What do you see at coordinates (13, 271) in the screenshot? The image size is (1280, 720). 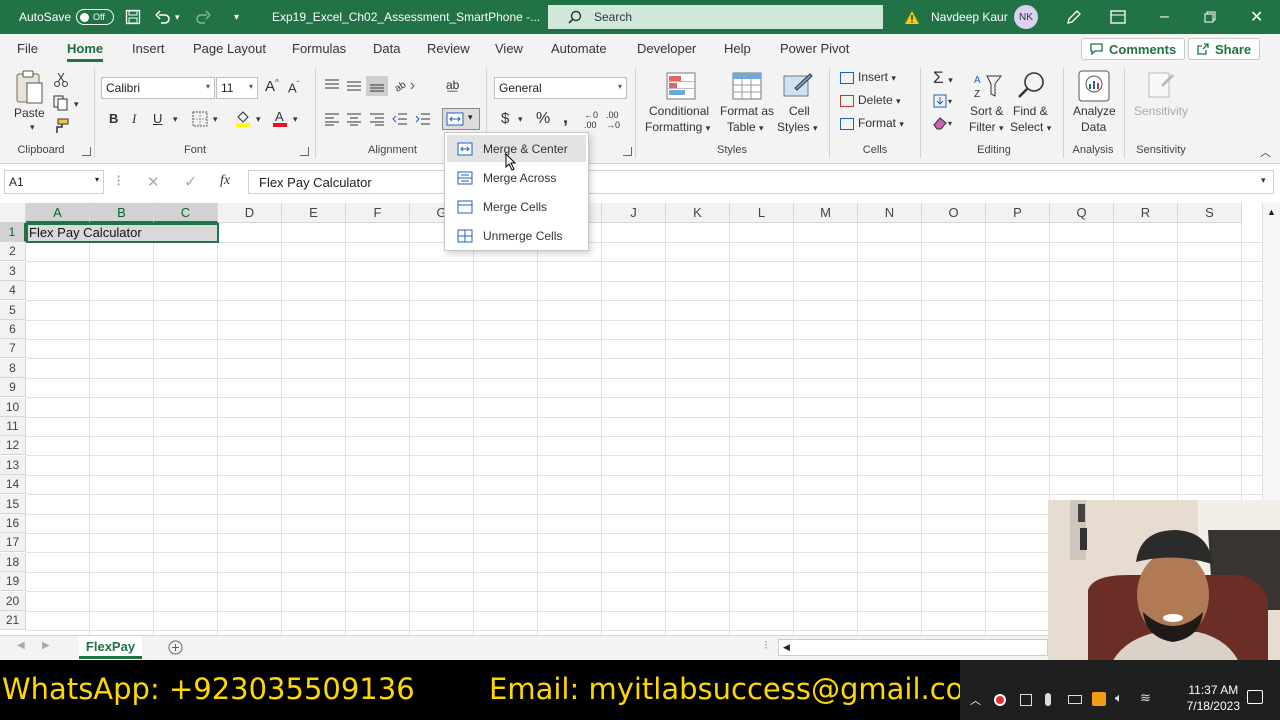 I see `row-header: 3` at bounding box center [13, 271].